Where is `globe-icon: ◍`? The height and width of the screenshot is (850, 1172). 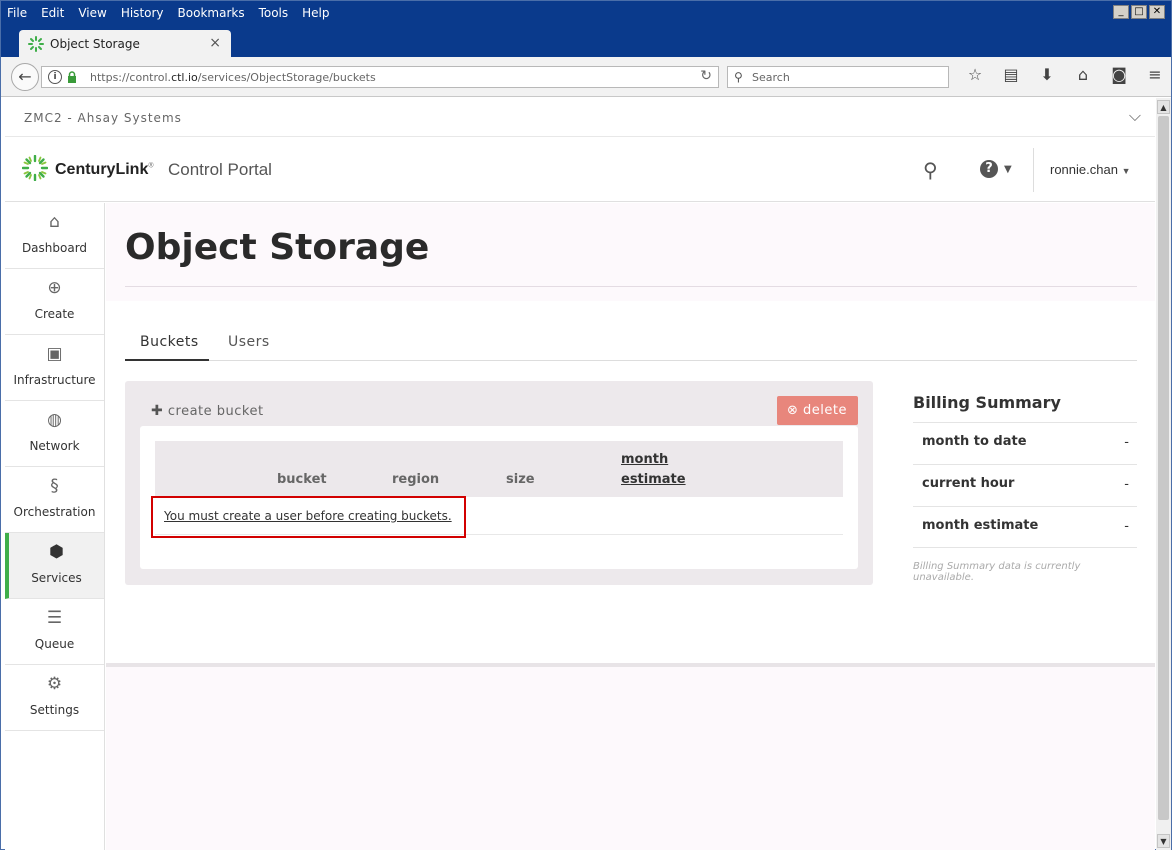
globe-icon: ◍ is located at coordinates (54, 420).